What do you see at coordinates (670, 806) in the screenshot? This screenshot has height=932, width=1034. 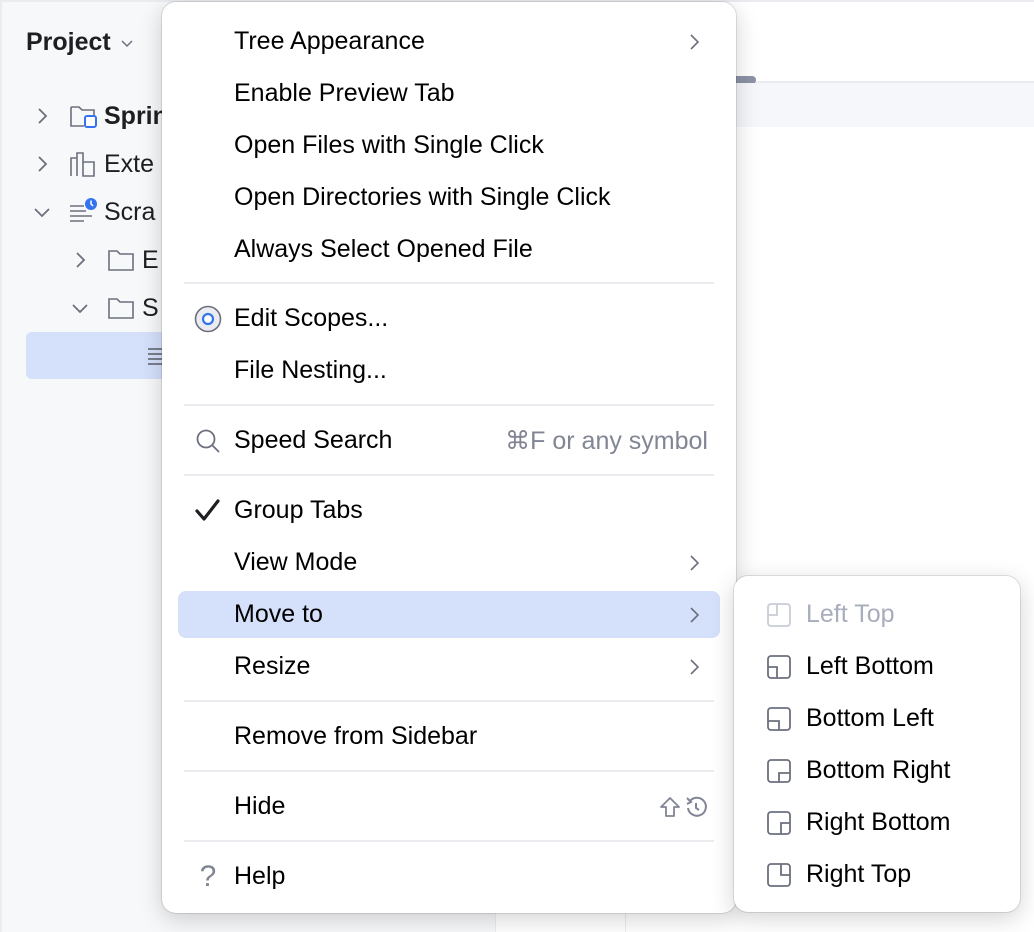 I see `shift-icon` at bounding box center [670, 806].